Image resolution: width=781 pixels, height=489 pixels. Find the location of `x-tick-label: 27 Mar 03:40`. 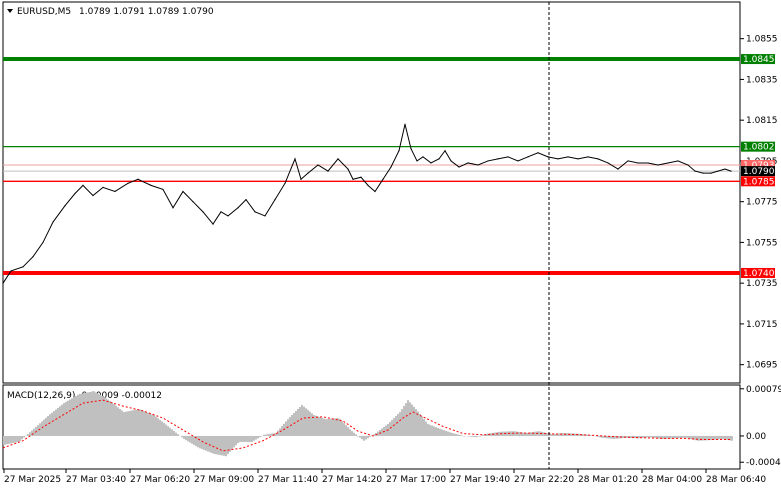

x-tick-label: 27 Mar 03:40 is located at coordinates (96, 480).